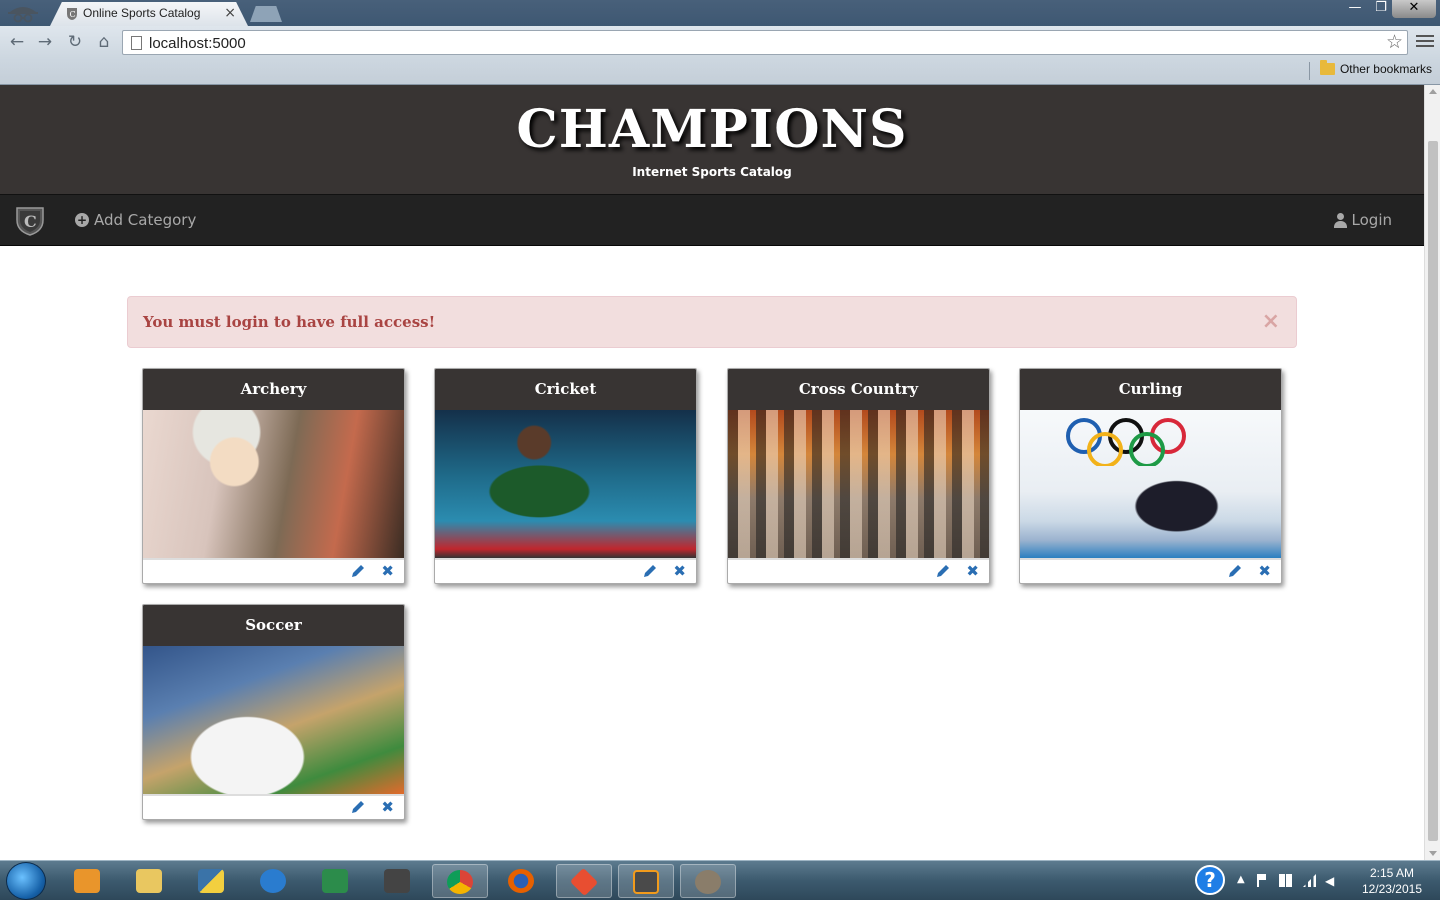 The height and width of the screenshot is (901, 1440). I want to click on thunderbird-icon, so click(273, 881).